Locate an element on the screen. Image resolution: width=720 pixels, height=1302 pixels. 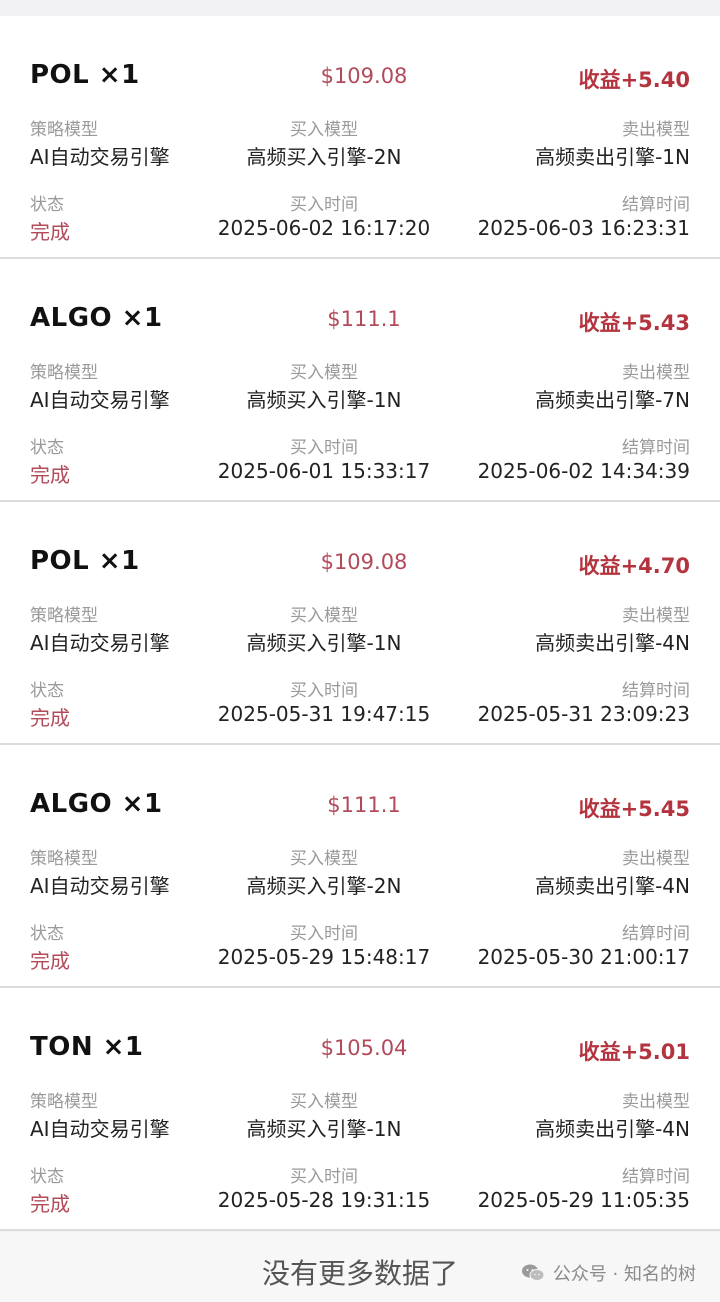
profit-value: 收益+4.70 is located at coordinates (634, 566).